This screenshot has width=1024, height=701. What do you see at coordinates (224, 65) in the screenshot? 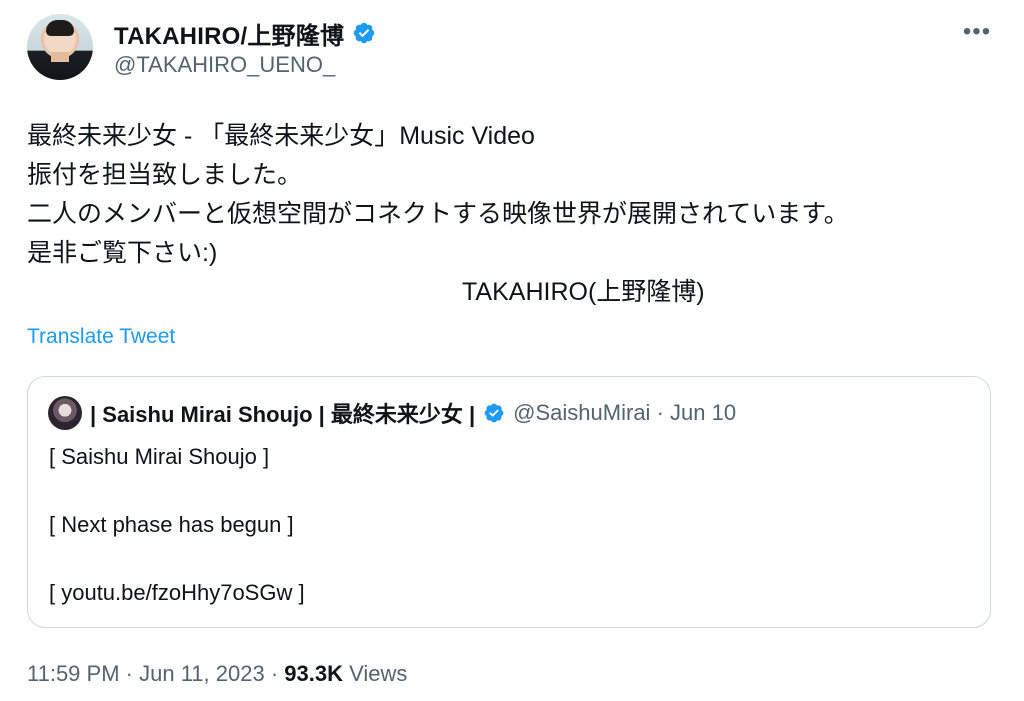
I see `author-handle: @TAKAHIRO_UENO_` at bounding box center [224, 65].